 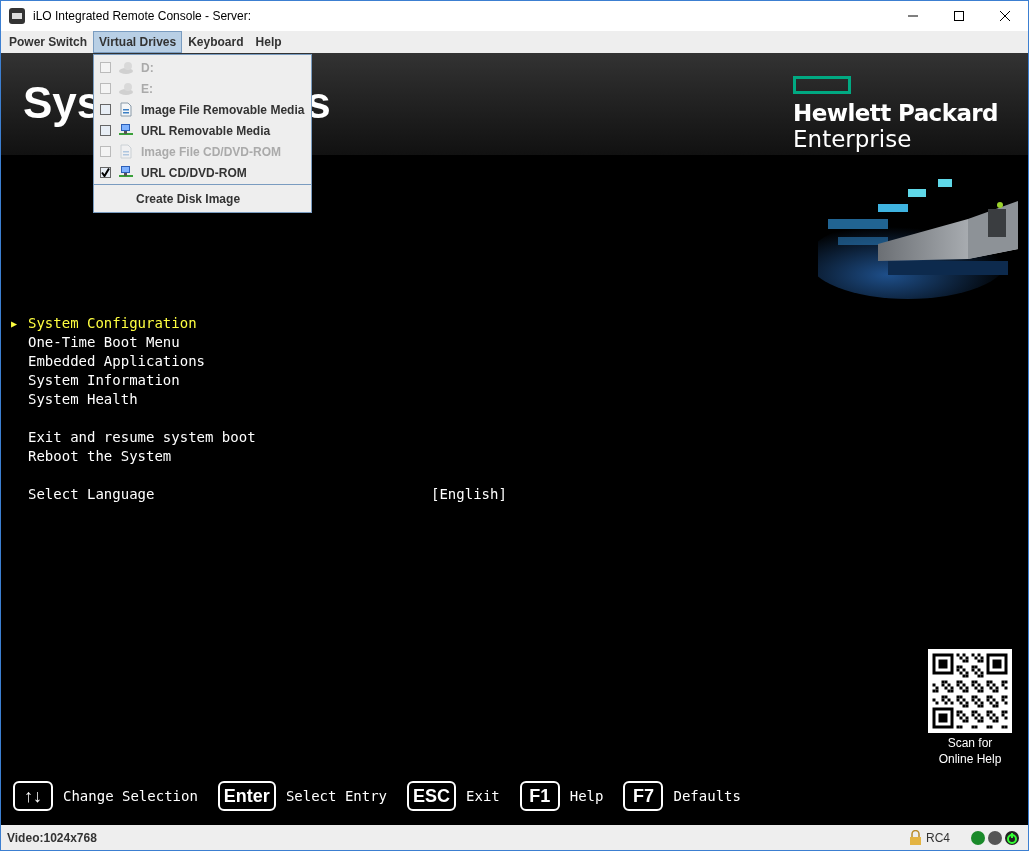 I want to click on dropdown-item-label: E:, so click(x=147, y=89).